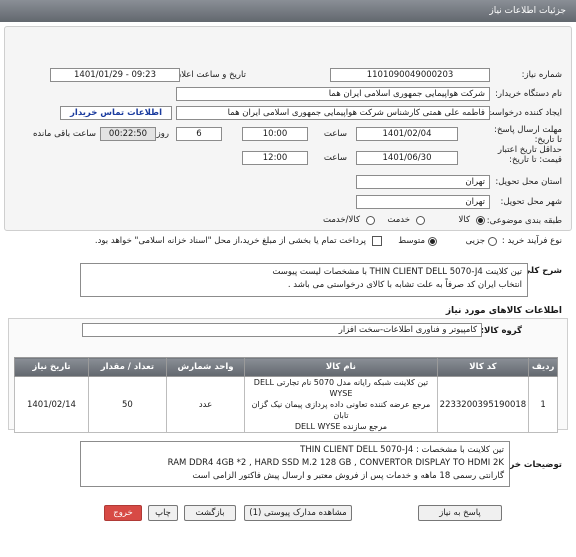 The height and width of the screenshot is (557, 576). I want to click on cell-date: 1401/02/14, so click(51, 404).